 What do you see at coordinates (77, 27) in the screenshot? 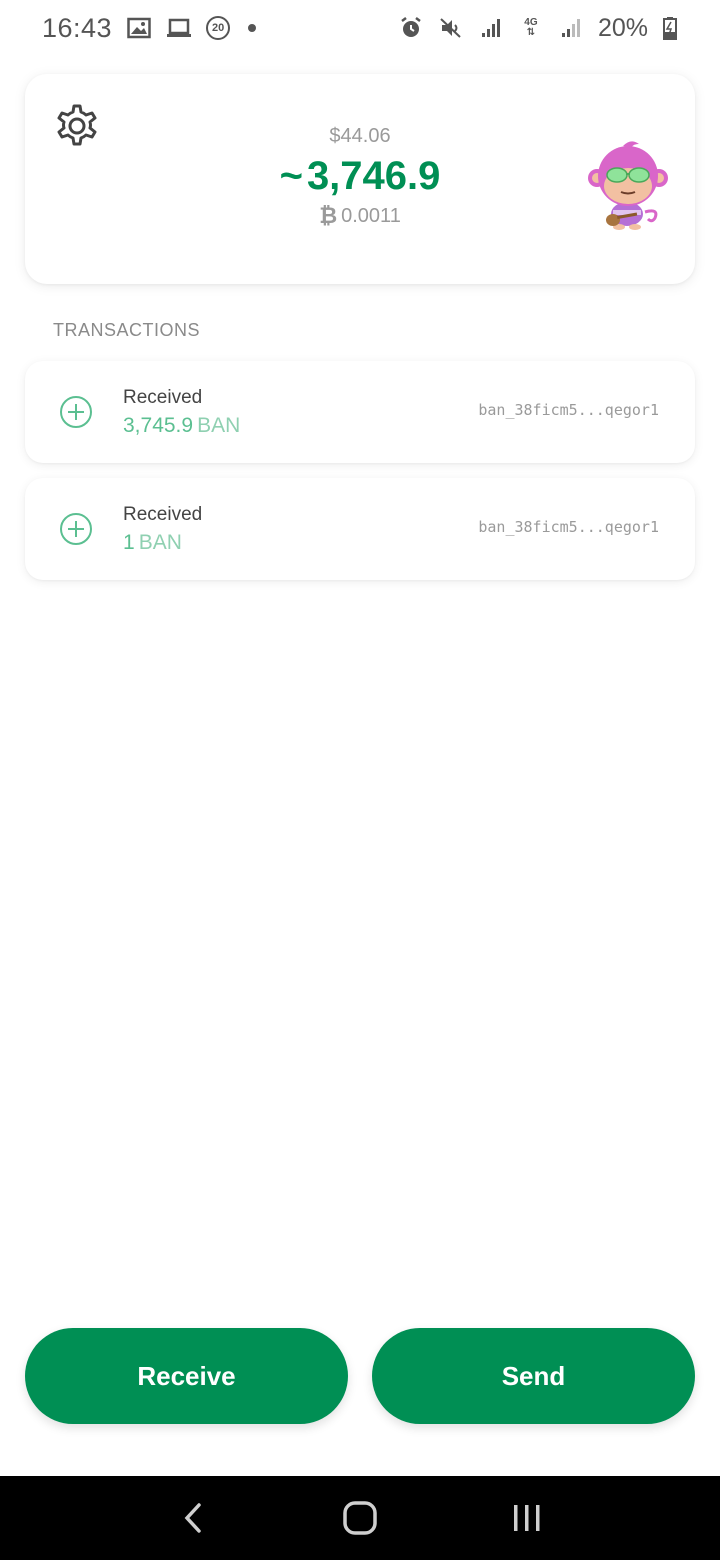
I see `status-time: 16:43` at bounding box center [77, 27].